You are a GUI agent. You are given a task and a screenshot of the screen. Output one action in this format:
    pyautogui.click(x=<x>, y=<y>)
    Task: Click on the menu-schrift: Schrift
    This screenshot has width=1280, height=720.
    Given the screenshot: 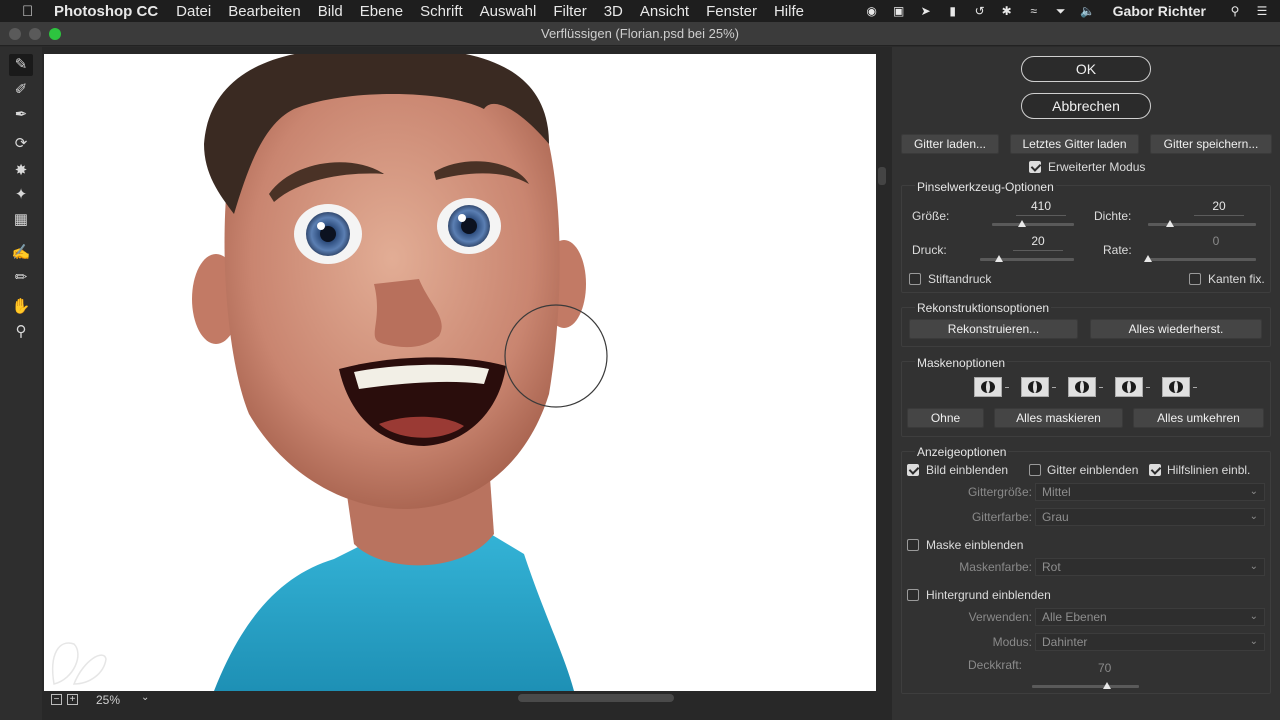 What is the action you would take?
    pyautogui.click(x=441, y=11)
    